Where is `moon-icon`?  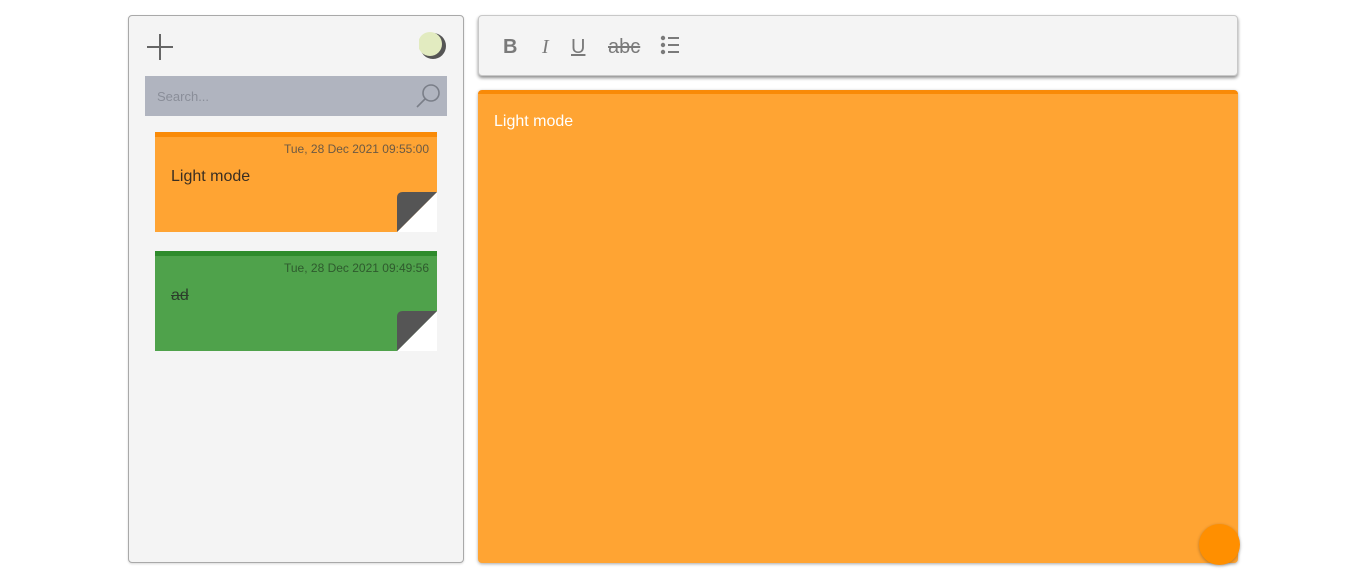 moon-icon is located at coordinates (432, 45).